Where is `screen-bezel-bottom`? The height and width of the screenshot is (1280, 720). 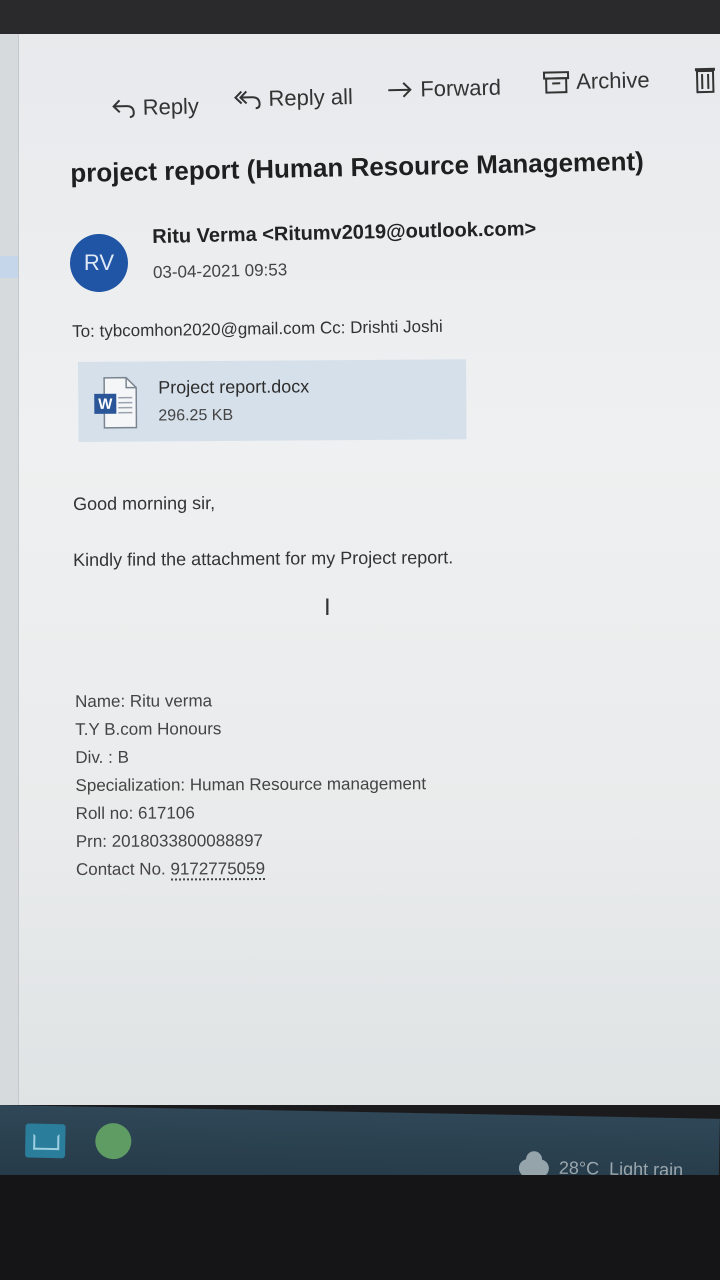 screen-bezel-bottom is located at coordinates (360, 1227).